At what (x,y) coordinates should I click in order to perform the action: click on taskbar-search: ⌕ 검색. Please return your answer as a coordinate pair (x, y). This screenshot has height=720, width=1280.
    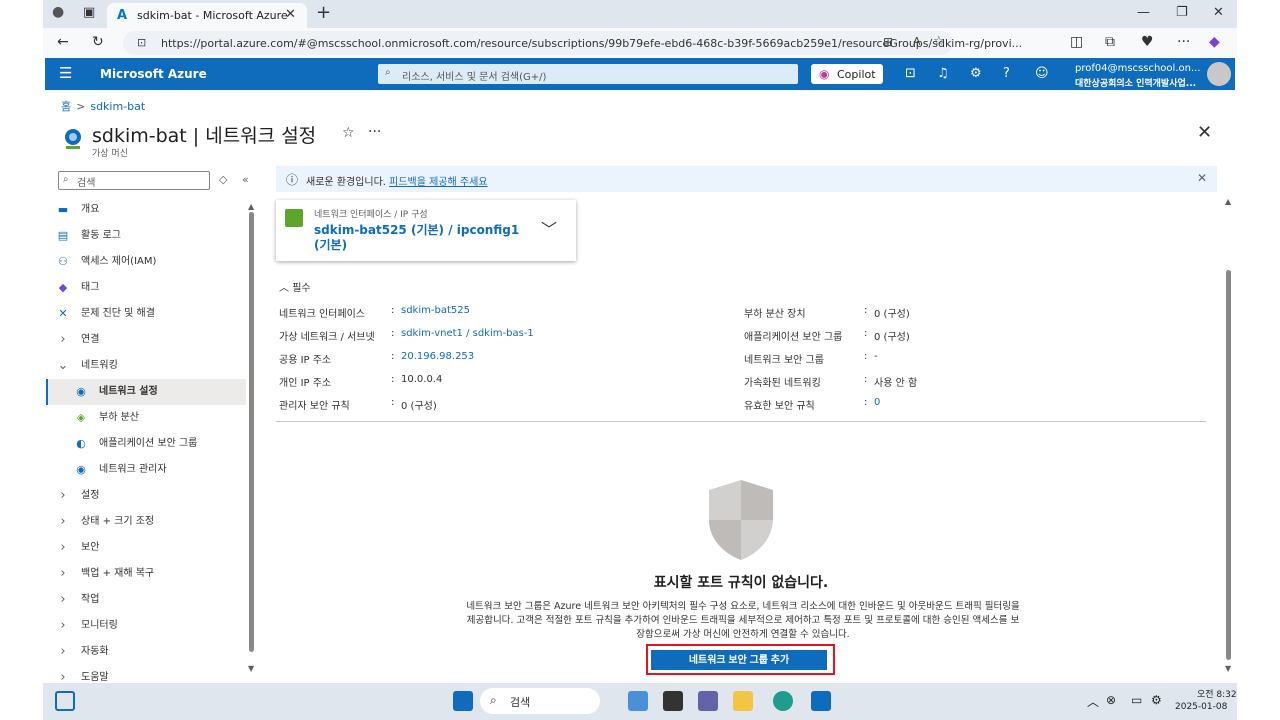
    Looking at the image, I should click on (540, 701).